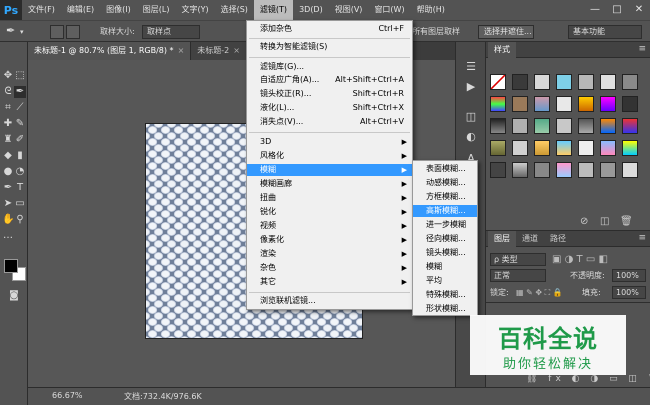 This screenshot has height=405, width=650. Describe the element at coordinates (20, 156) in the screenshot. I see `gradient-tool-icon: ▮` at that location.